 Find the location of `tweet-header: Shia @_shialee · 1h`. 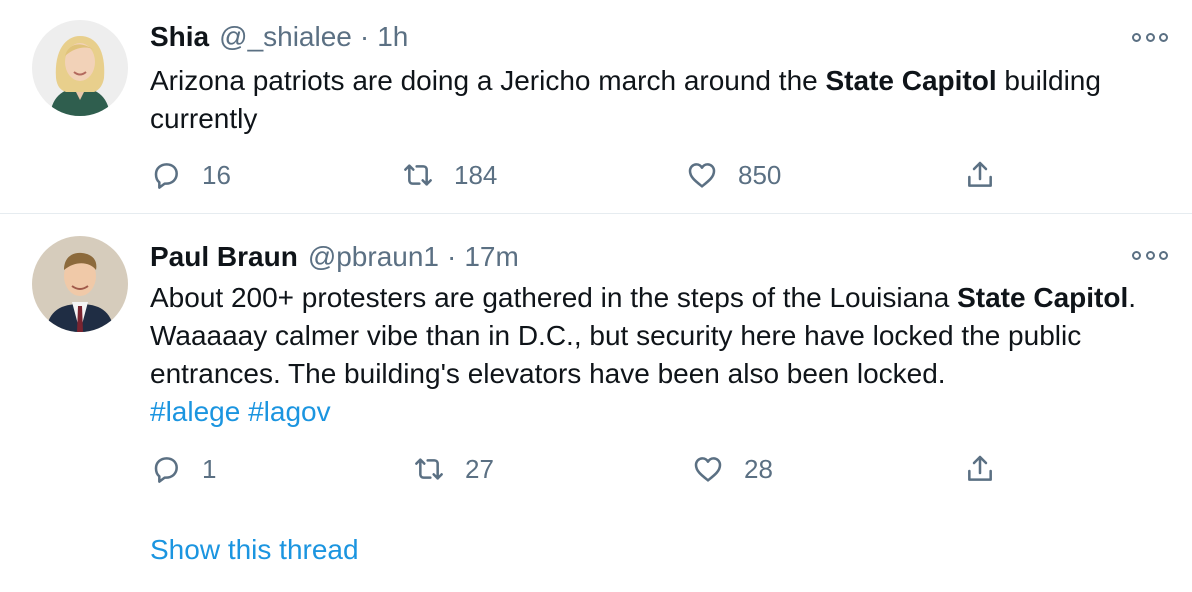

tweet-header: Shia @_shialee · 1h is located at coordinates (279, 37).